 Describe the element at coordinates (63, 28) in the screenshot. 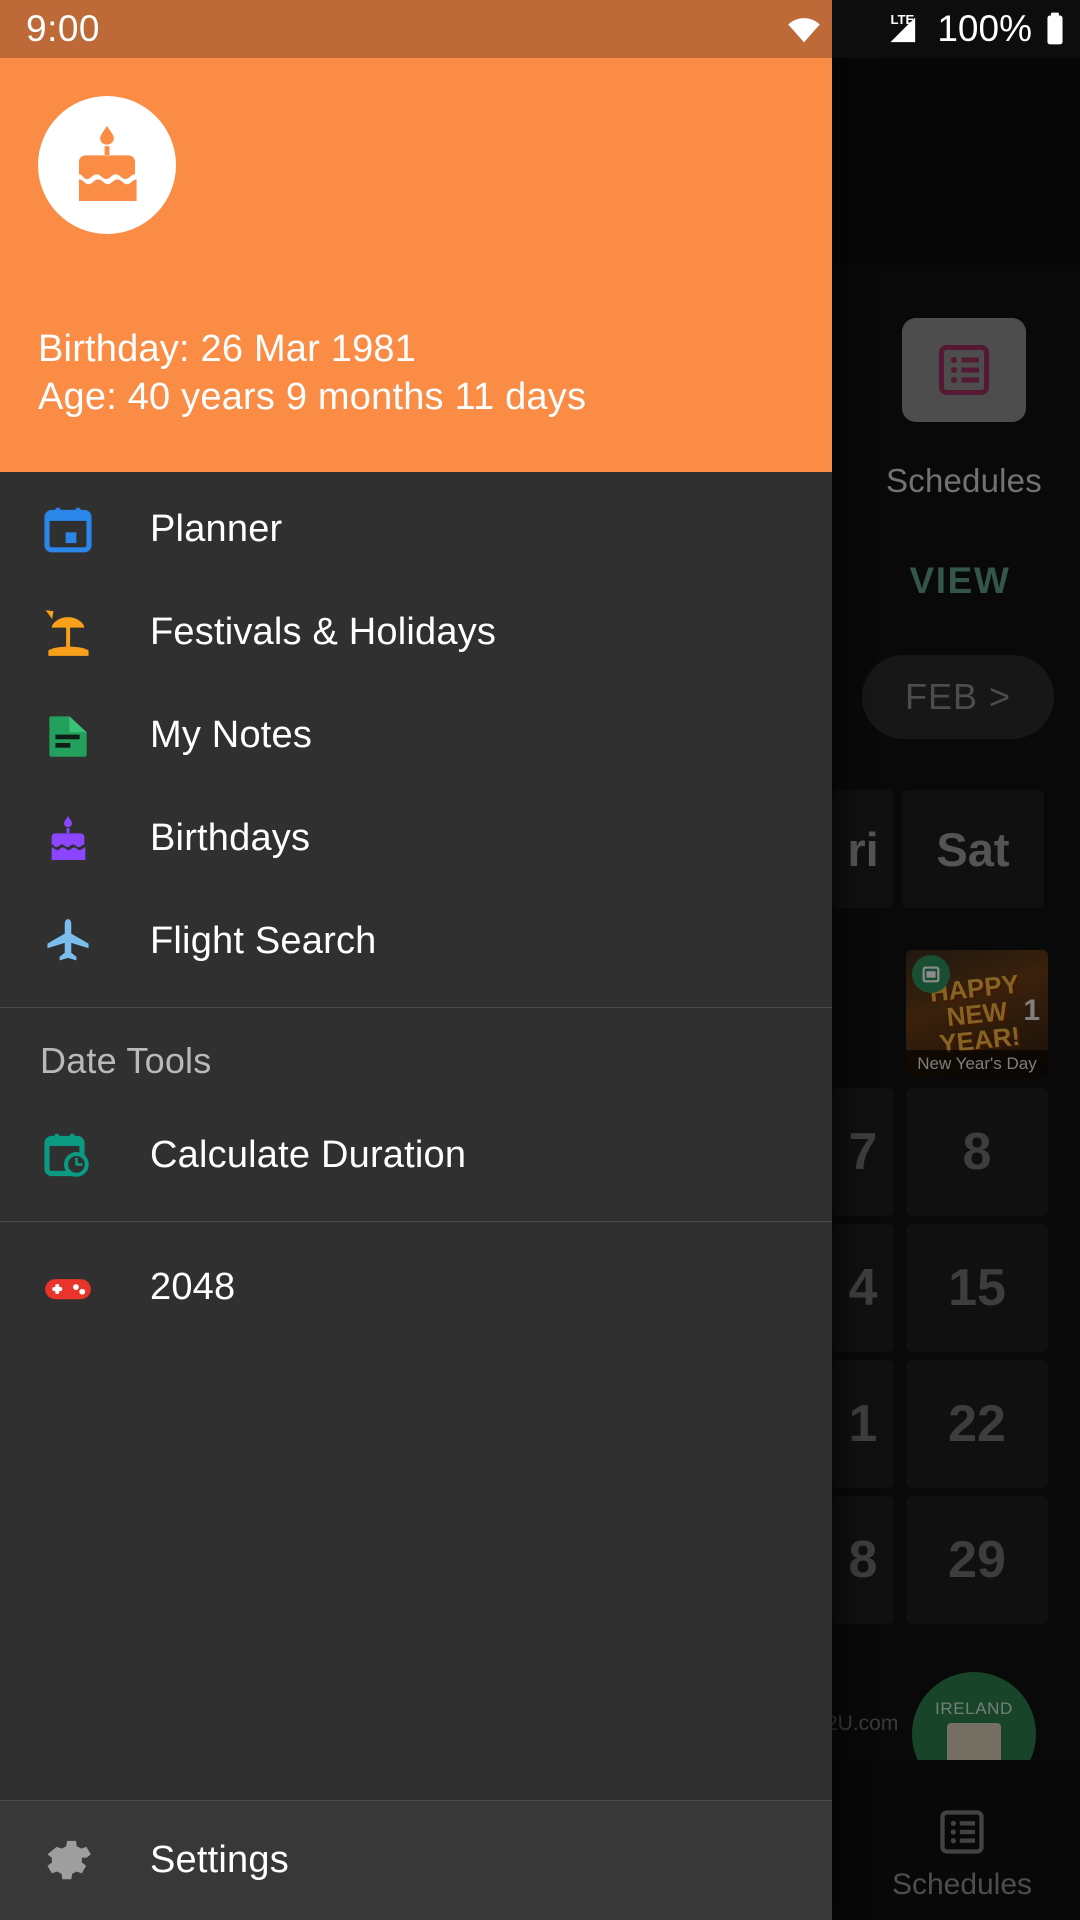

I see `status-bar-clock: 9:00` at that location.